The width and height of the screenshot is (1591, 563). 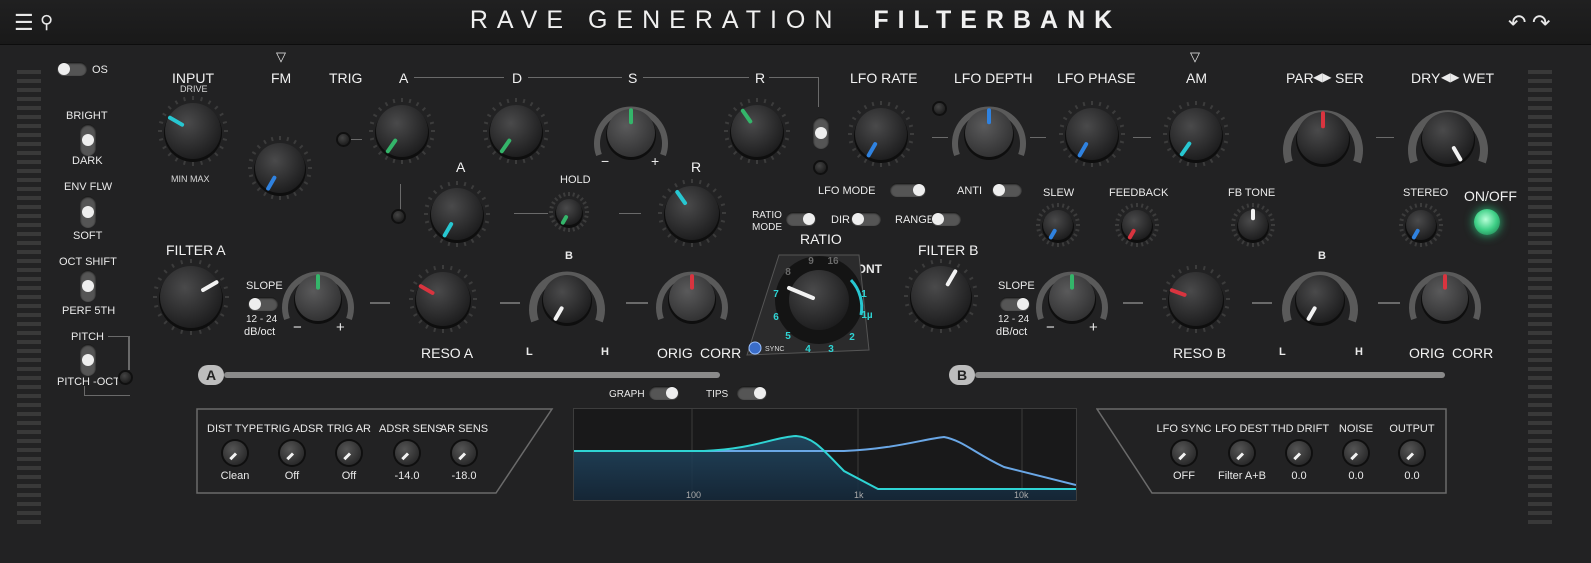 What do you see at coordinates (1137, 225) in the screenshot?
I see `feedback-knob` at bounding box center [1137, 225].